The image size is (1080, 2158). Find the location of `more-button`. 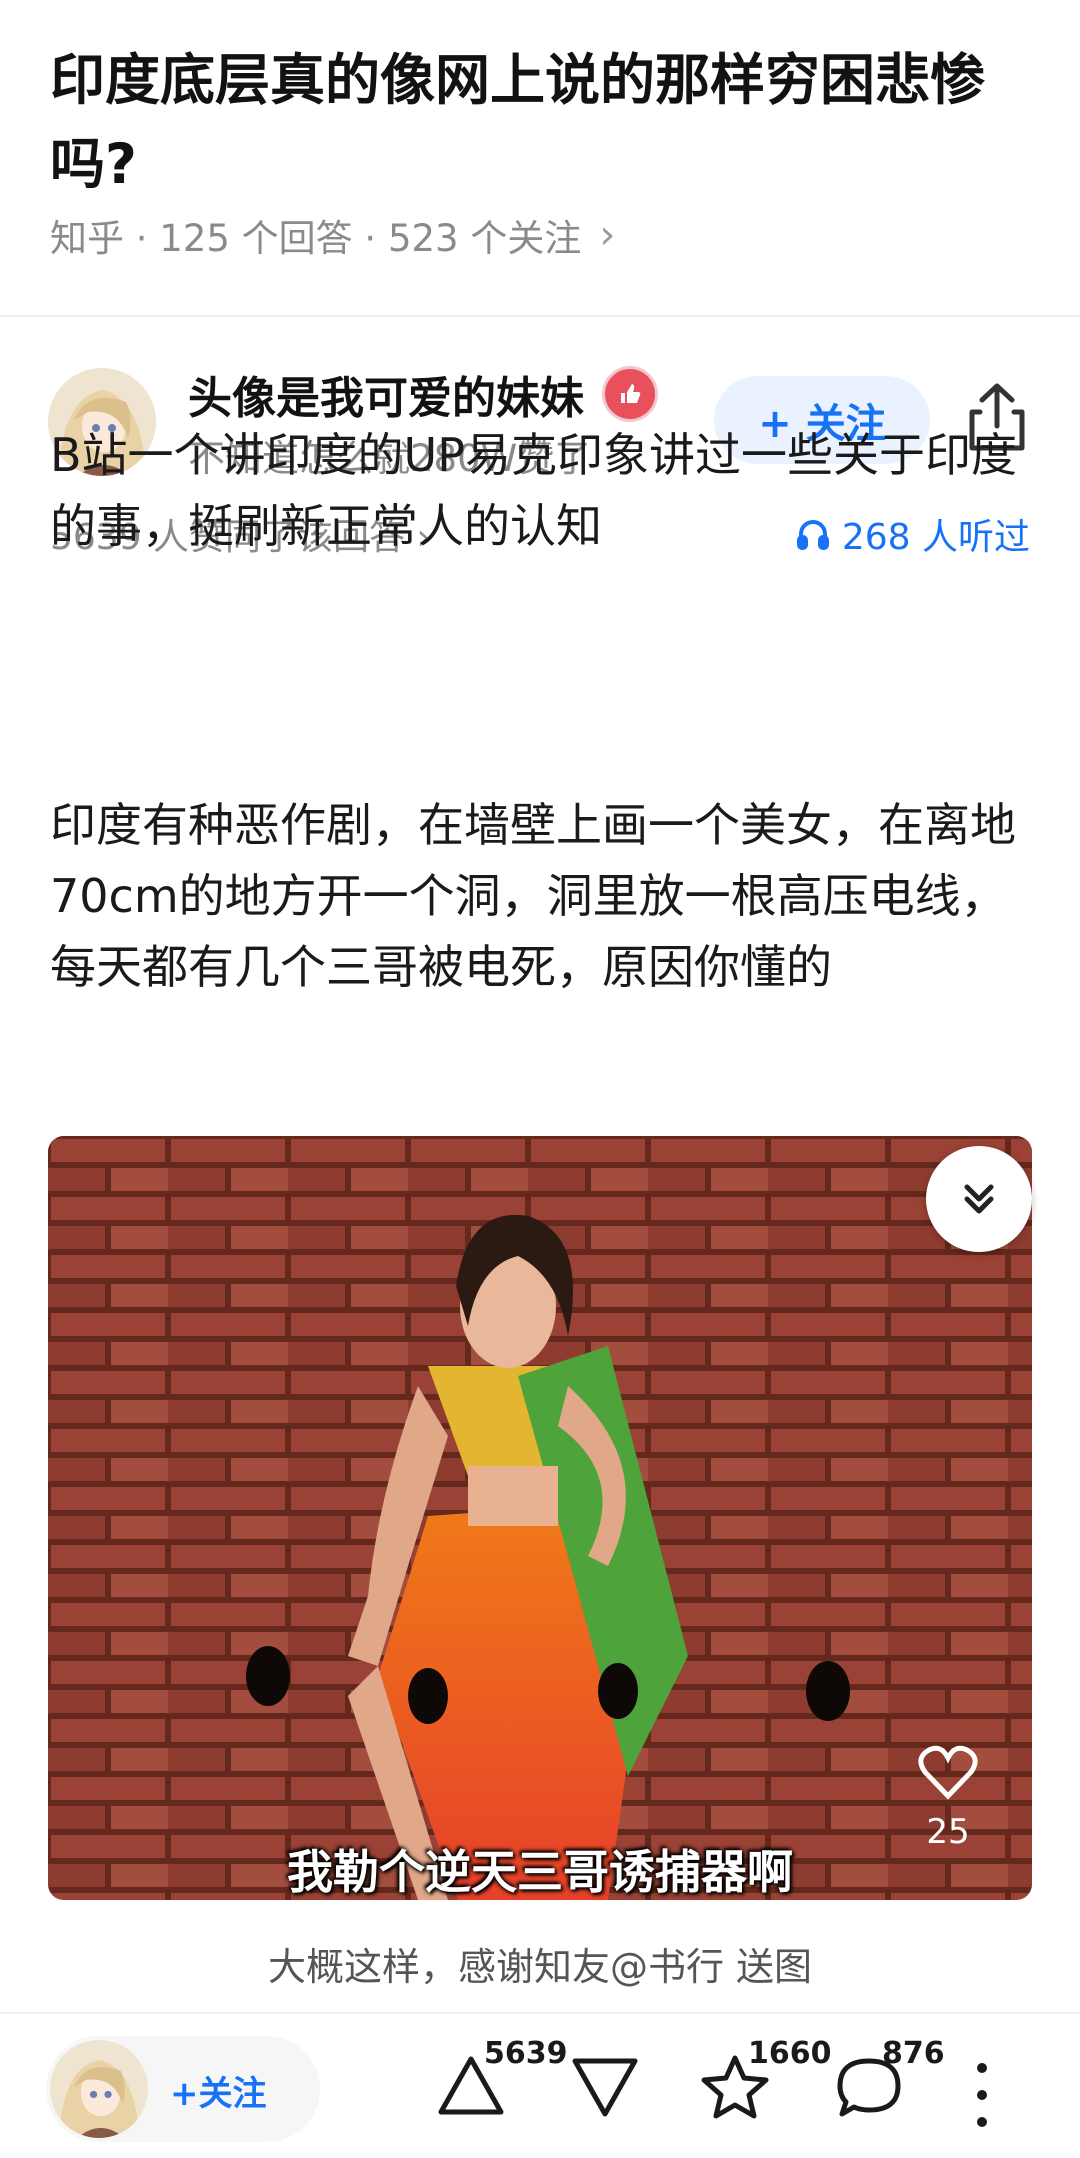

more-button is located at coordinates (982, 2097).